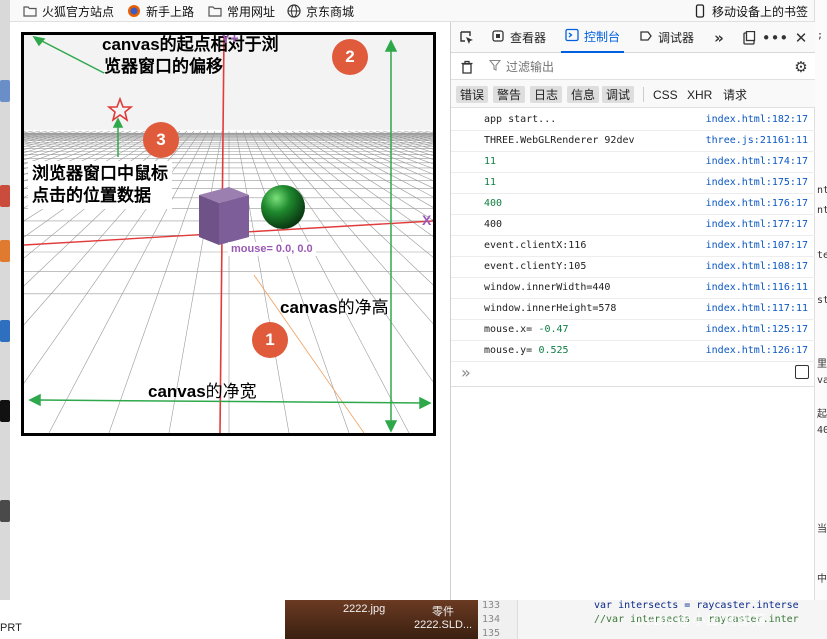 Image resolution: width=827 pixels, height=639 pixels. I want to click on tab-label: 查看器, so click(528, 38).